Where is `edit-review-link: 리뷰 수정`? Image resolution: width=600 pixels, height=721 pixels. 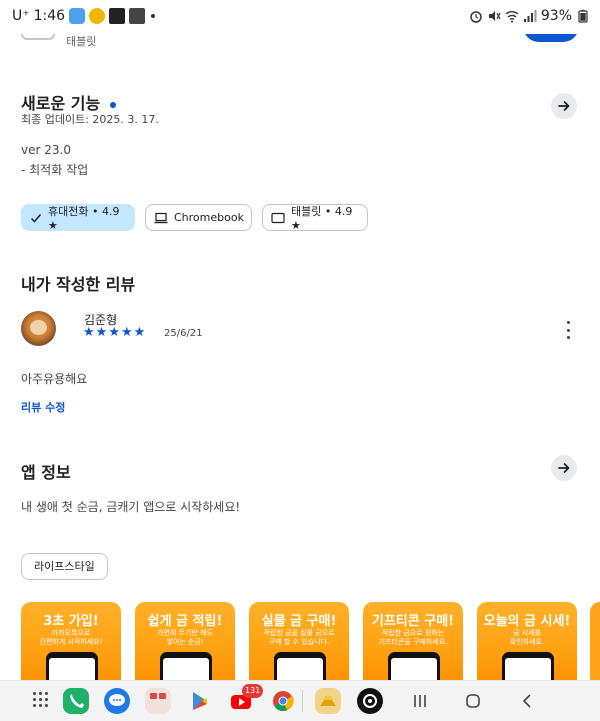
edit-review-link: 리뷰 수정 is located at coordinates (43, 407).